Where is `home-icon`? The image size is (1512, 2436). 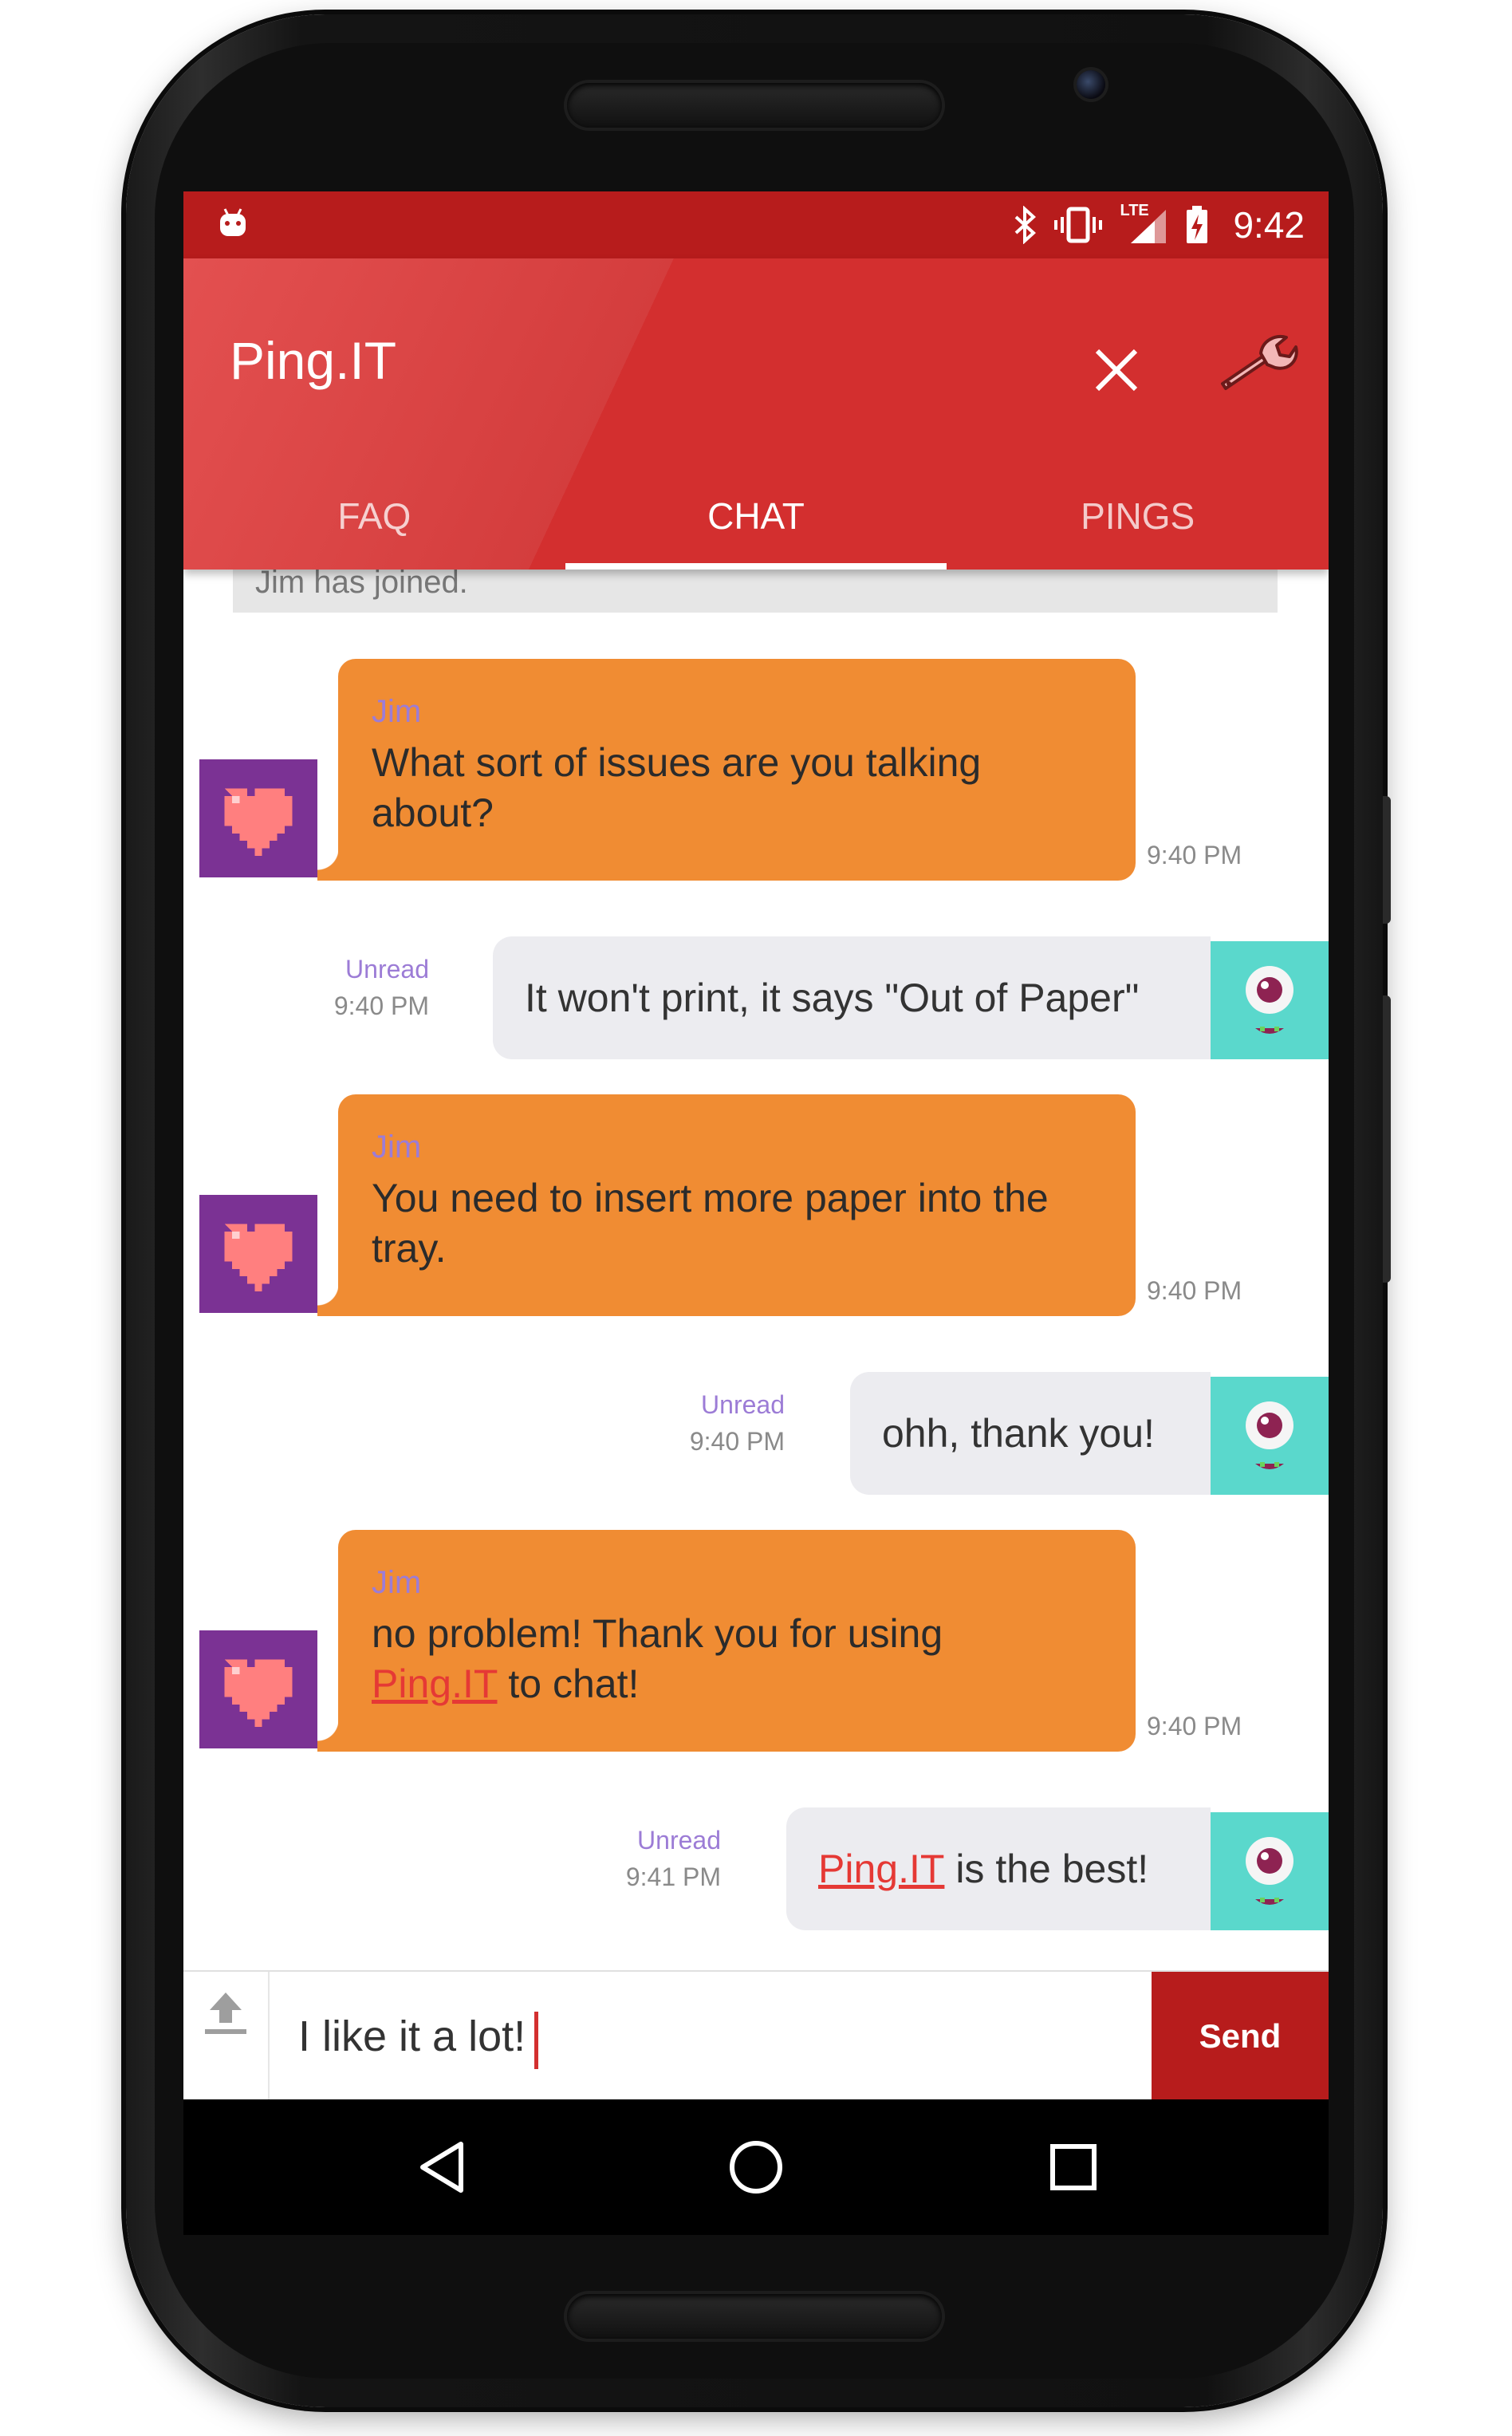
home-icon is located at coordinates (756, 2168).